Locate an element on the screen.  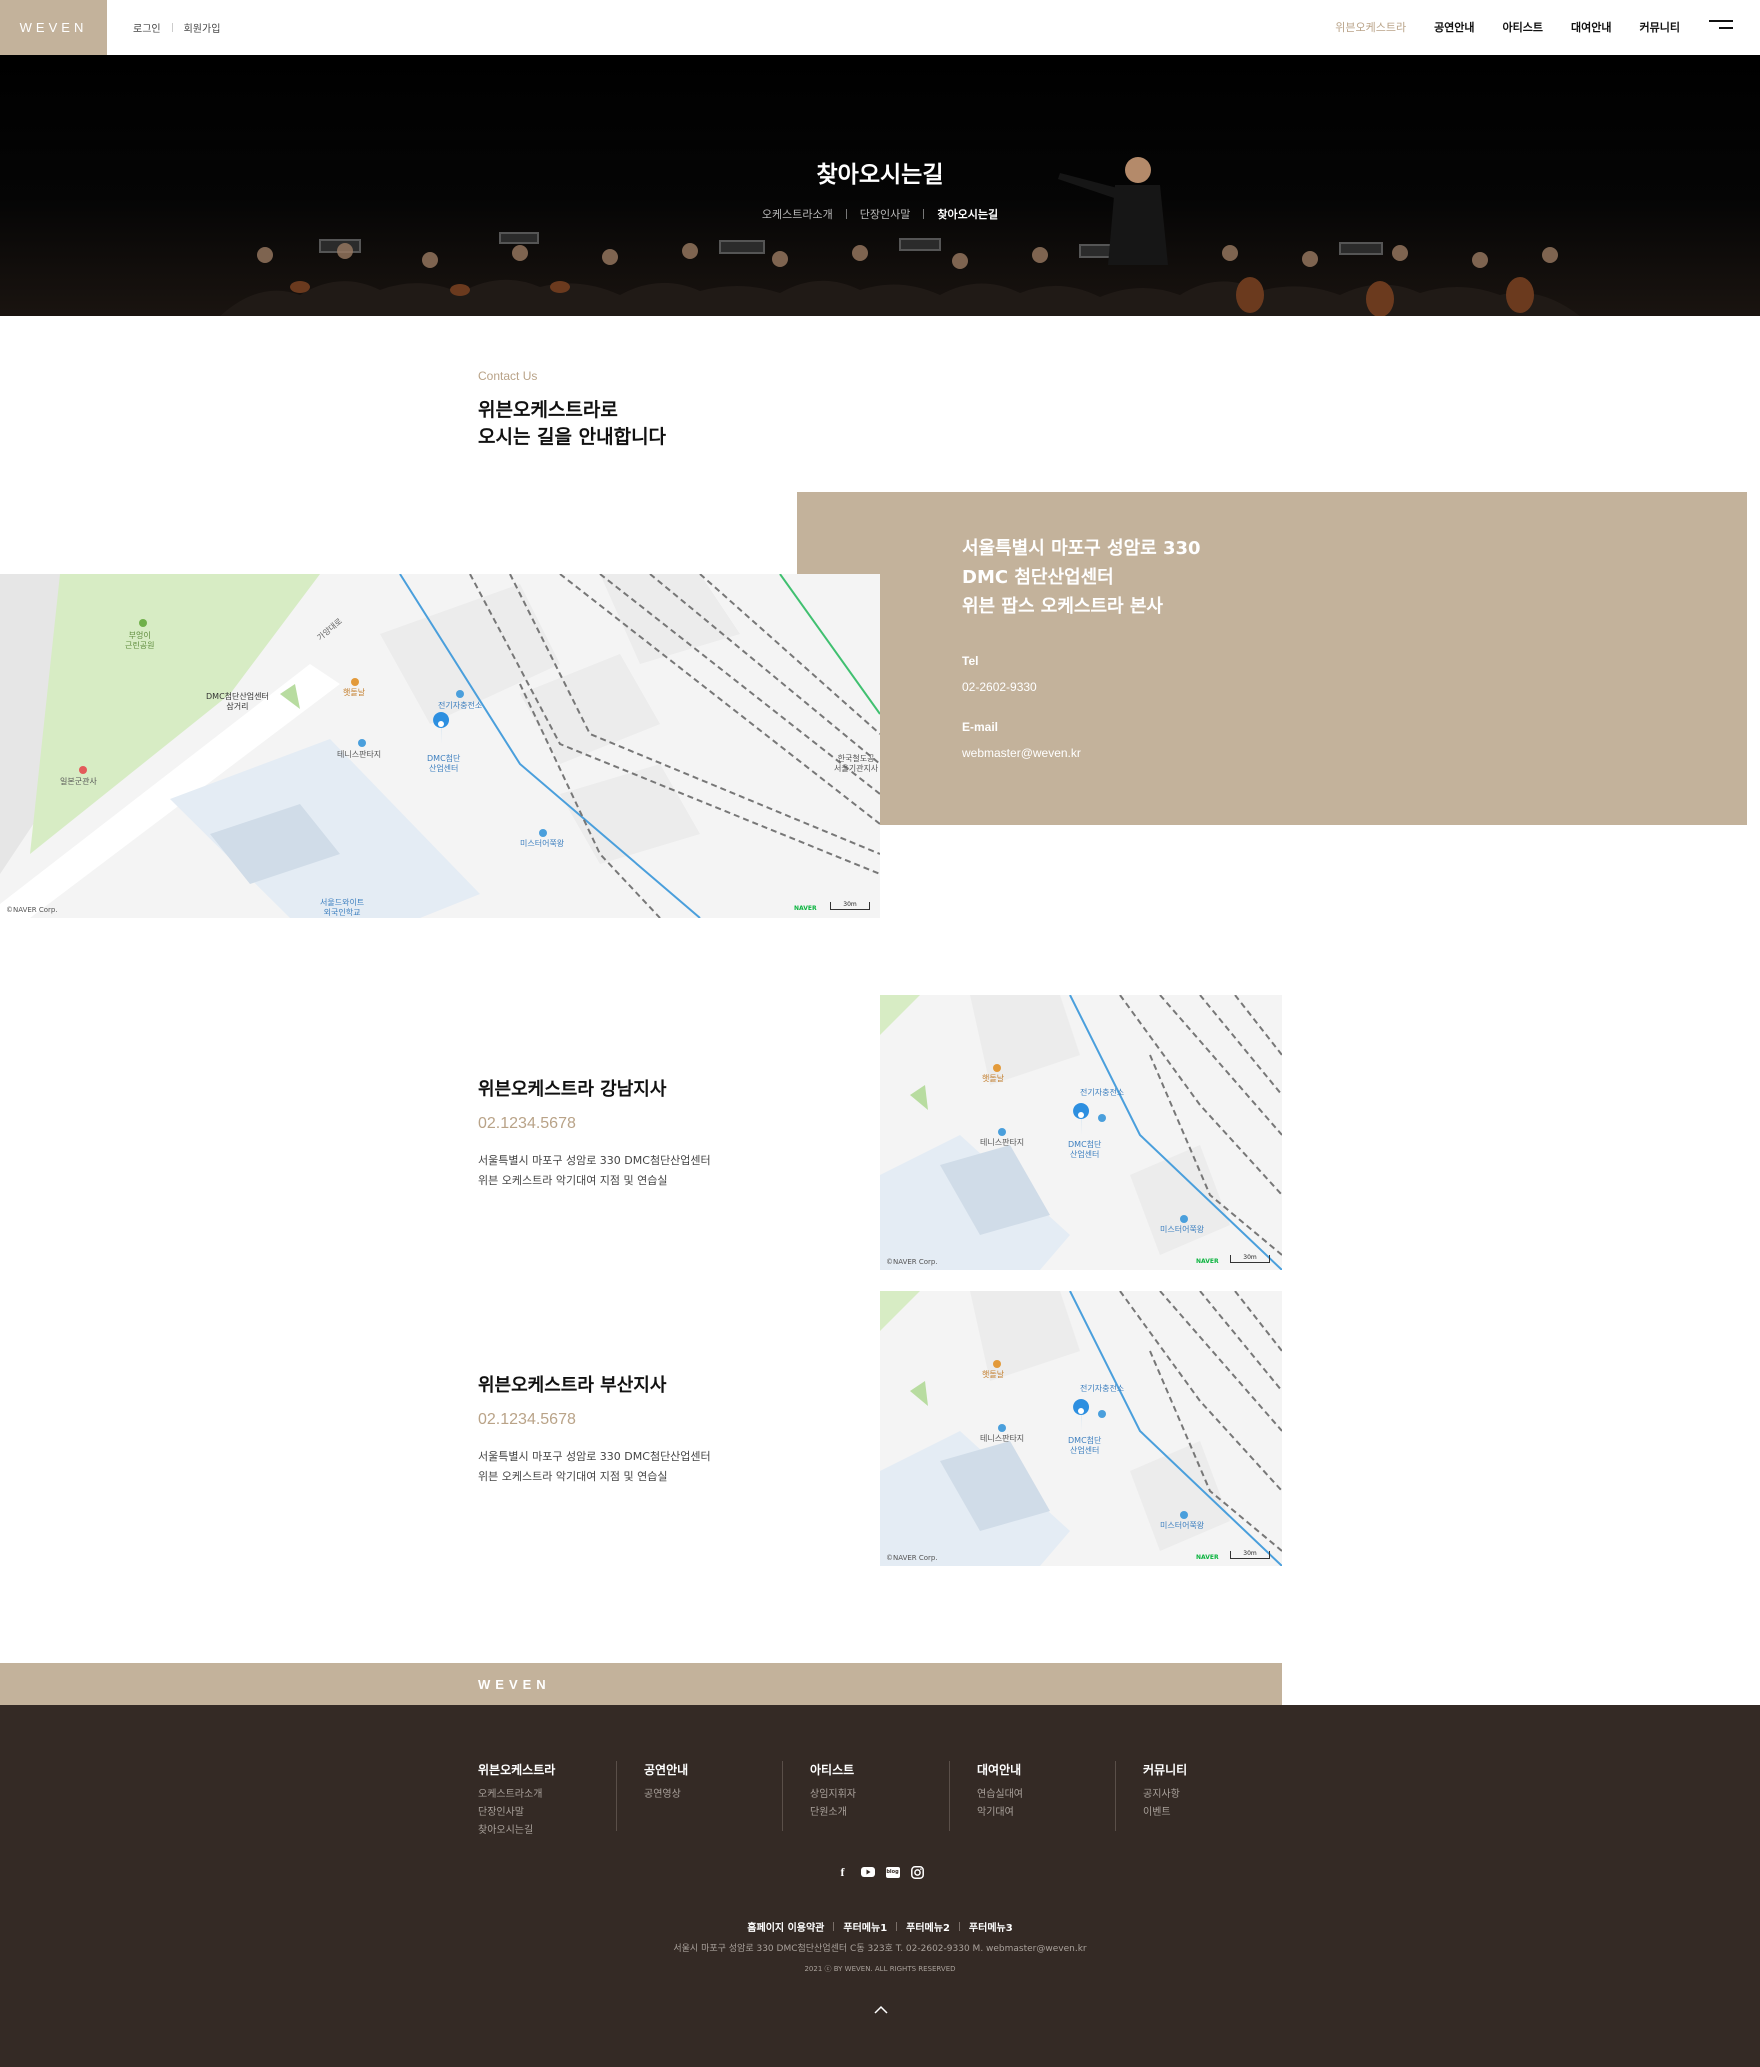
youtube-icon is located at coordinates (867, 1872).